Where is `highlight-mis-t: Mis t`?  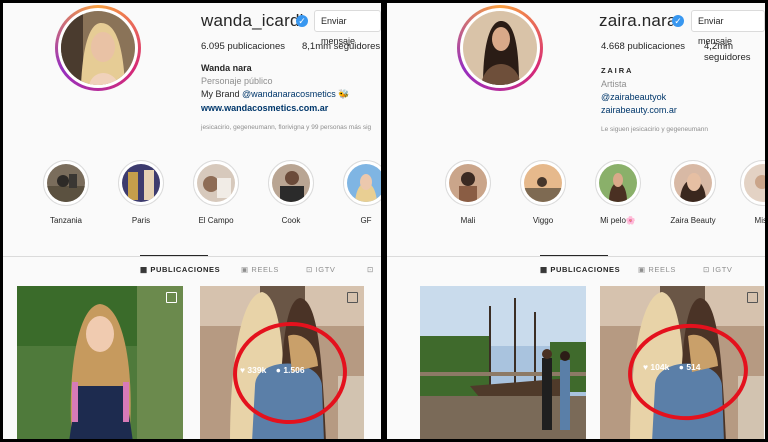 highlight-mis-t: Mis t is located at coordinates (749, 192).